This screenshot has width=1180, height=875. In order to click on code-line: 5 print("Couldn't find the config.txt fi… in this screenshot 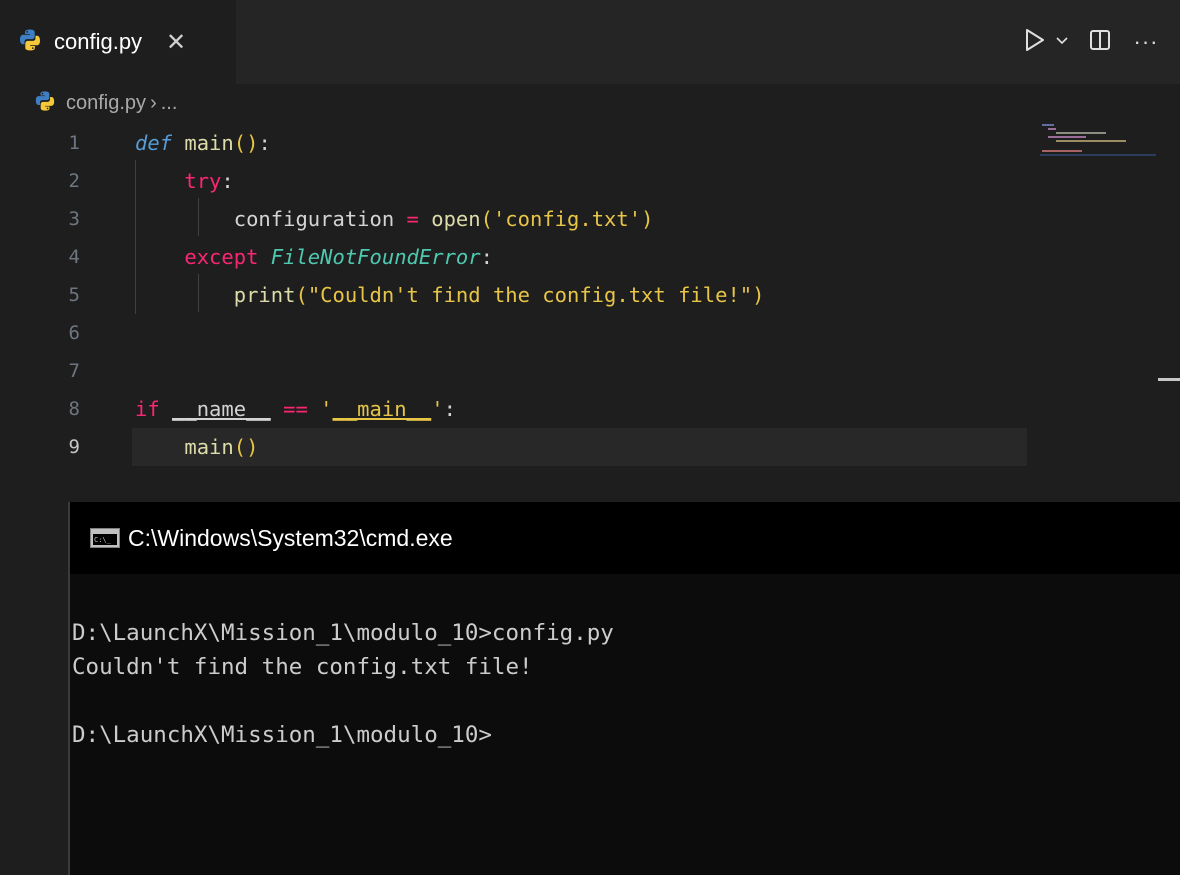, I will do `click(590, 295)`.